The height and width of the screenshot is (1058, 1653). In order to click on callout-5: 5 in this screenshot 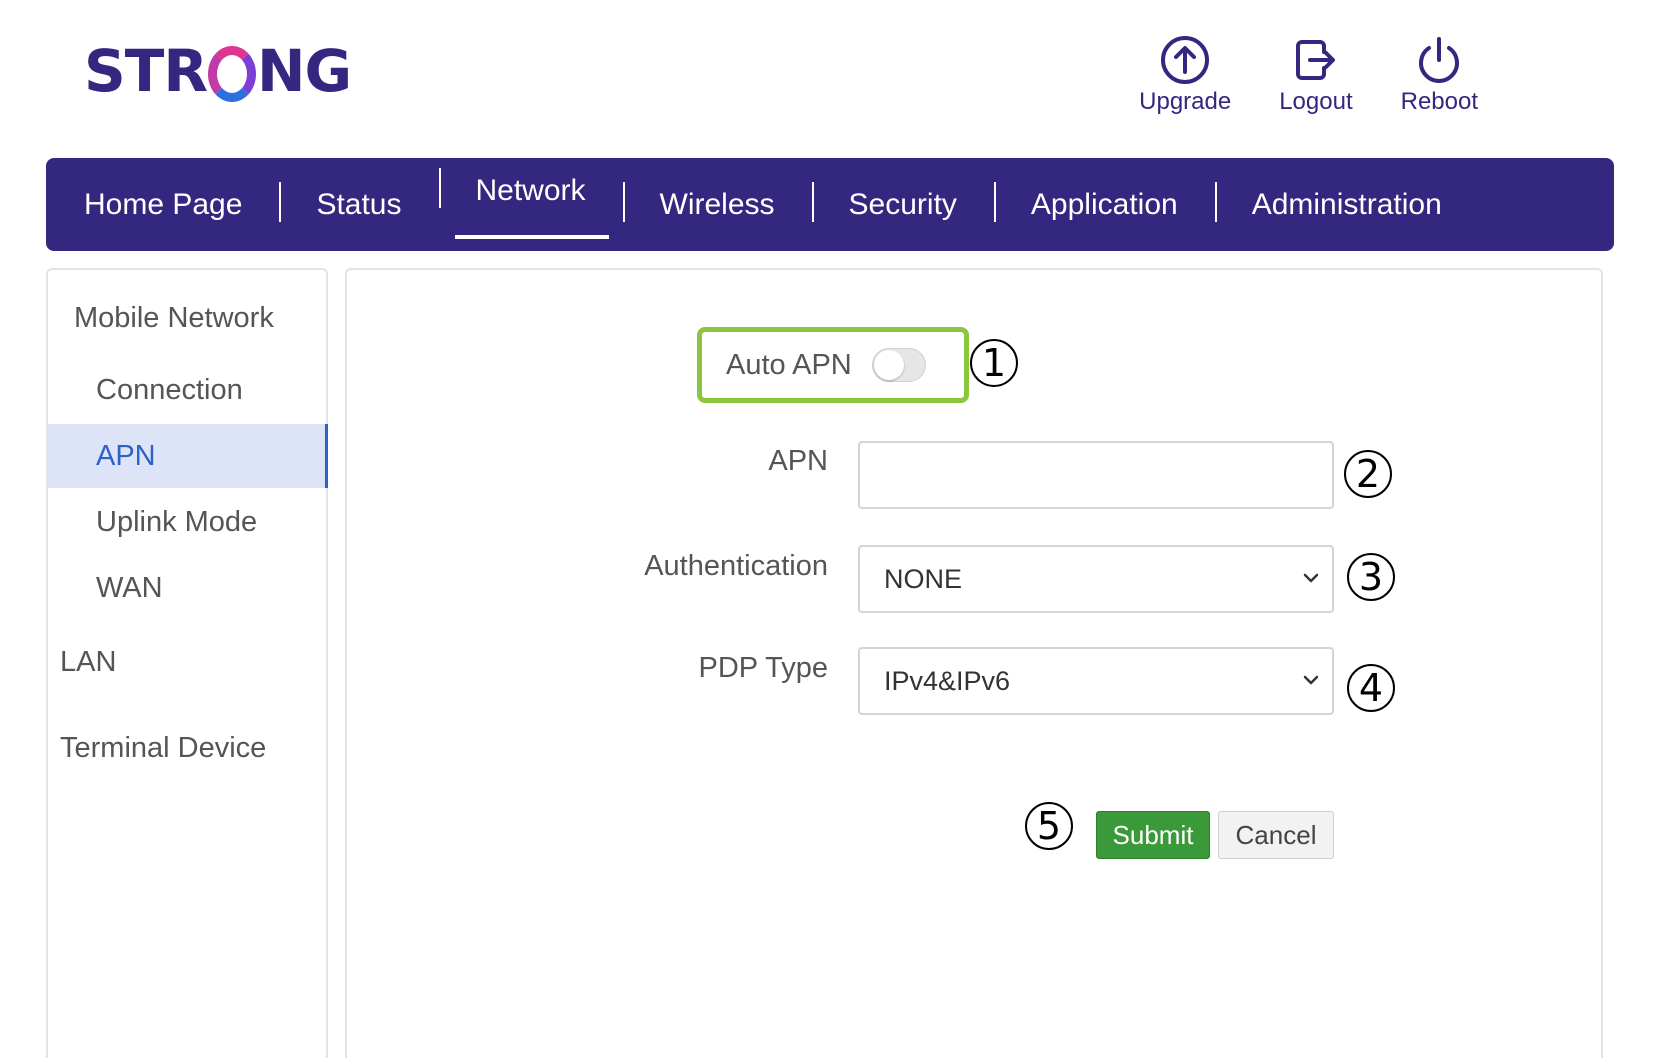, I will do `click(1049, 826)`.